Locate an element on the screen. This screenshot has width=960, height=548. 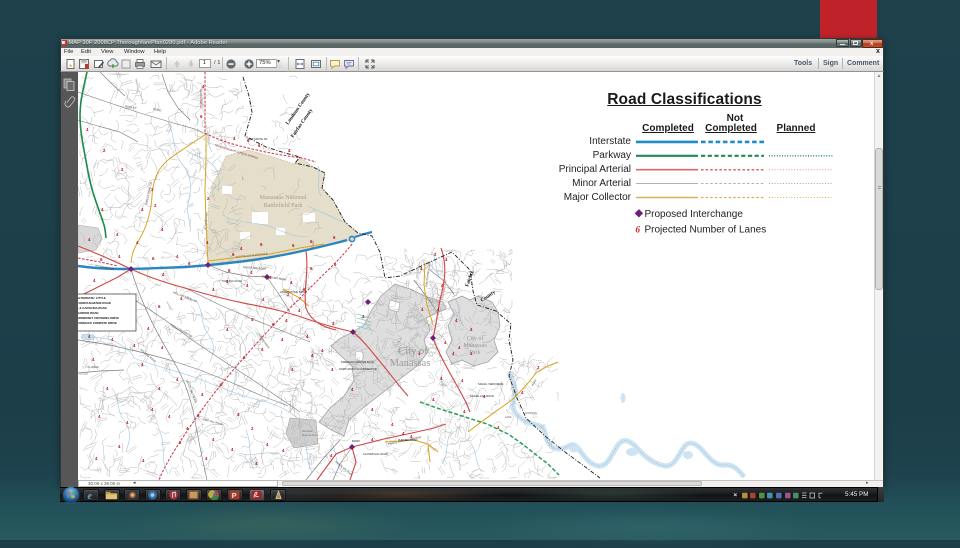
svg-text: P is located at coordinates (234, 495).